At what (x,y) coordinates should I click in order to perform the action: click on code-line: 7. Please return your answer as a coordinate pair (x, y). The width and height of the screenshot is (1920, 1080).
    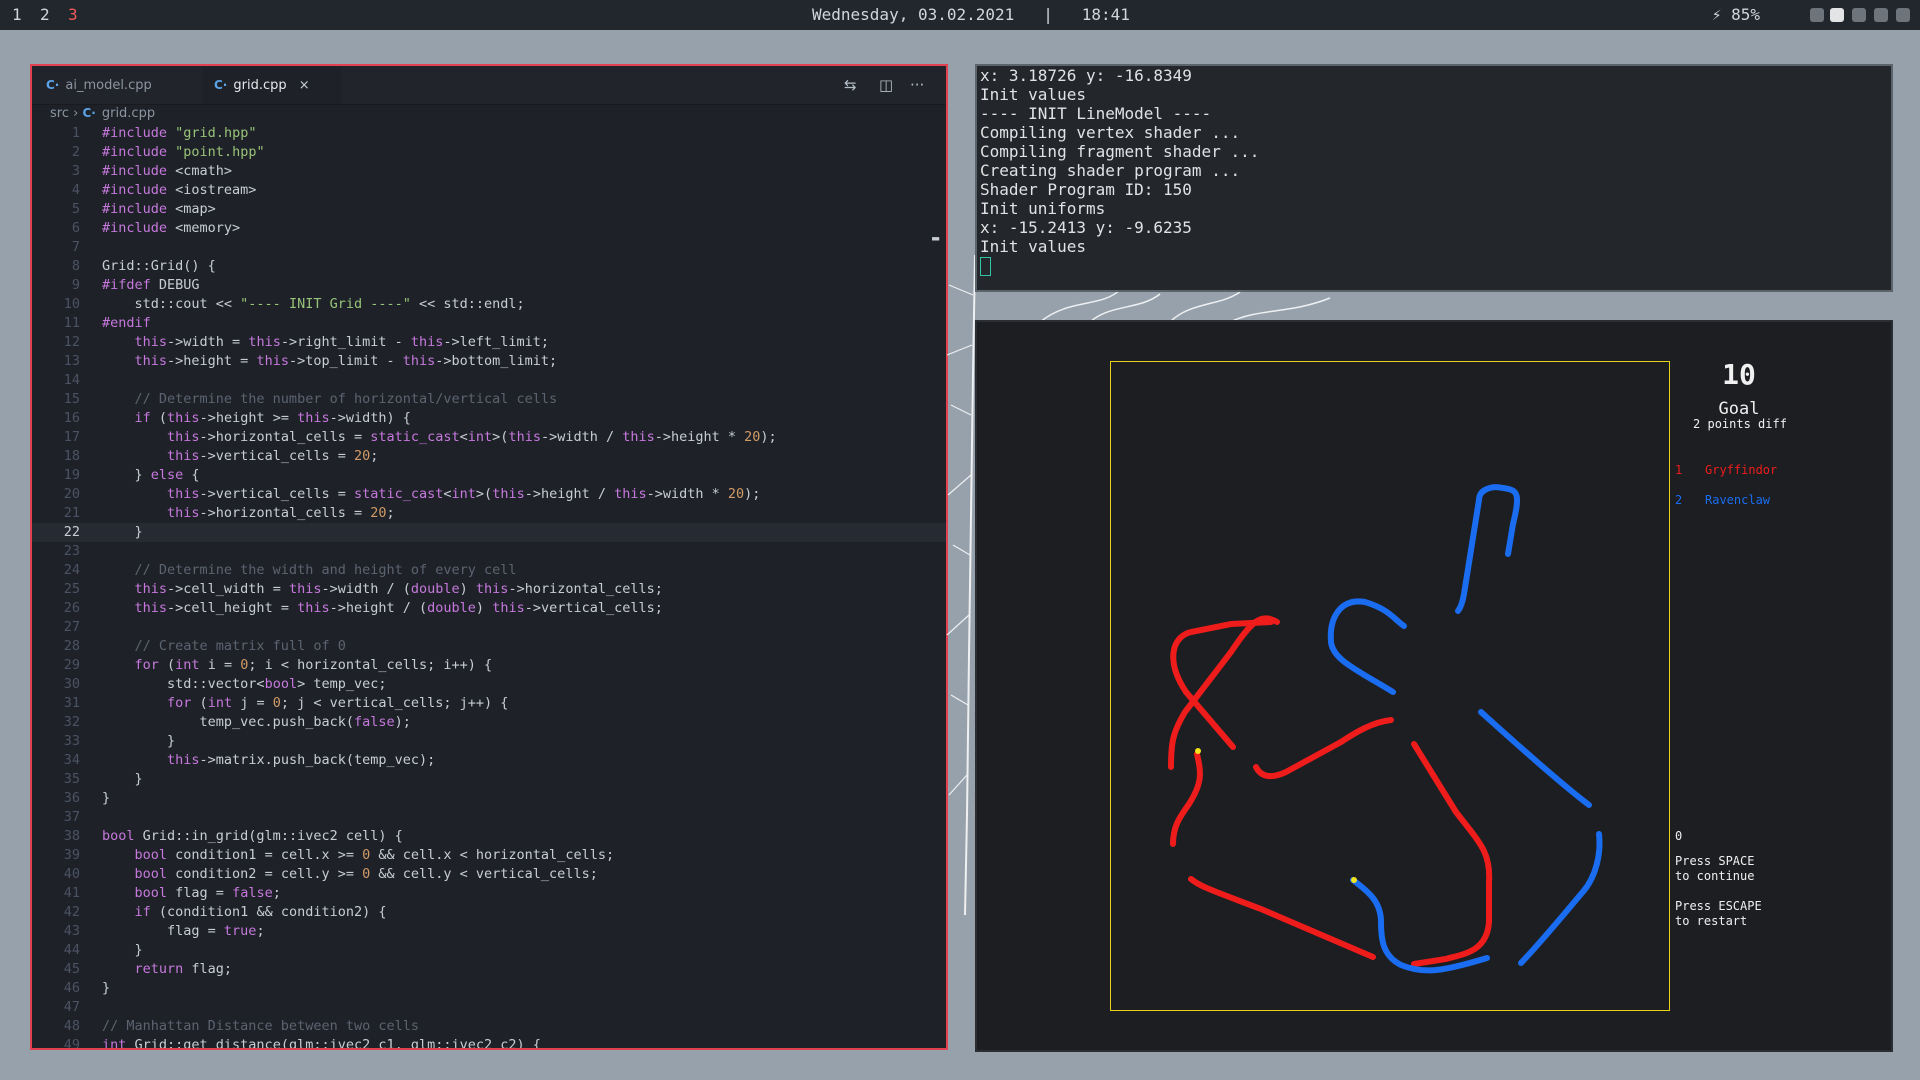
    Looking at the image, I should click on (489, 247).